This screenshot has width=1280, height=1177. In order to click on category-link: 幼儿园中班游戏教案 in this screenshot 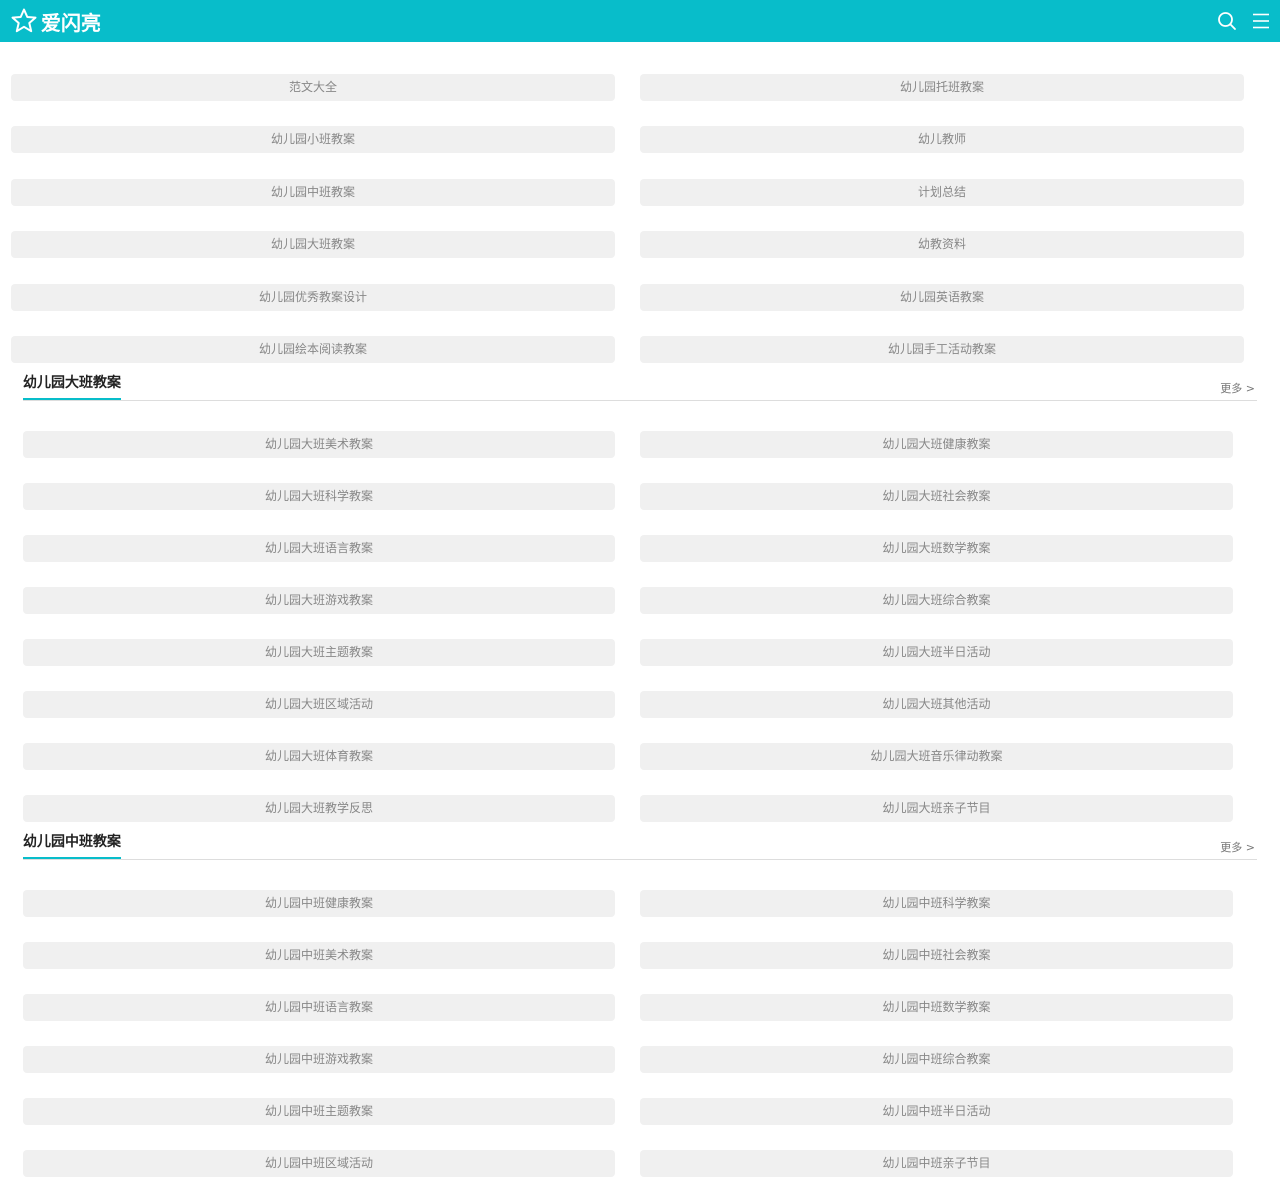, I will do `click(319, 1059)`.